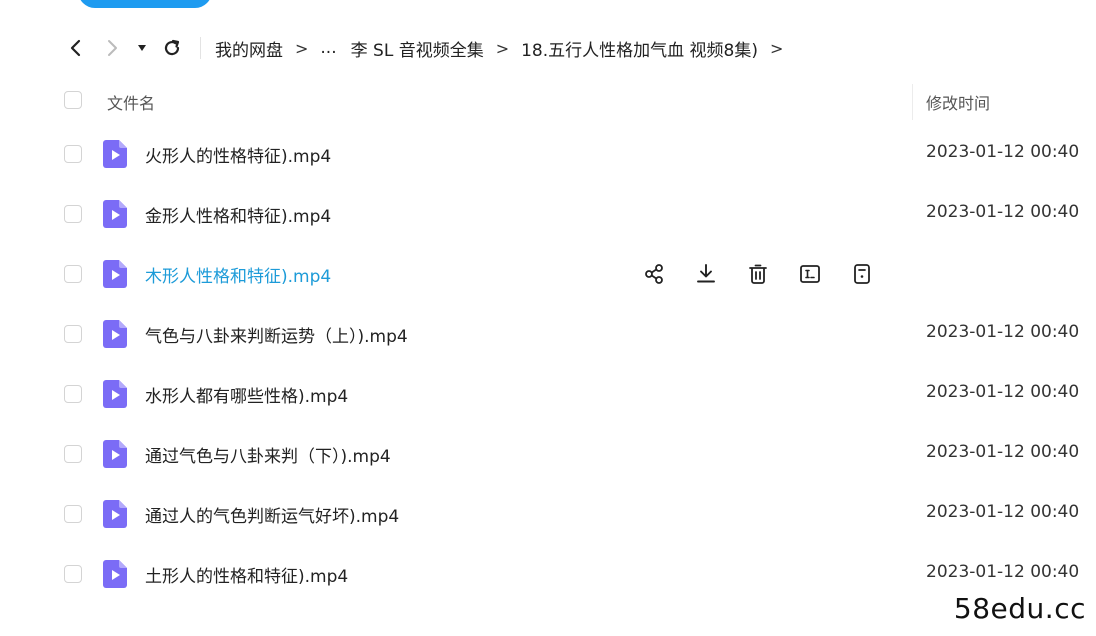  Describe the element at coordinates (417, 48) in the screenshot. I see `breadcrumb-folder-1: 李 SL 音视频全集` at that location.